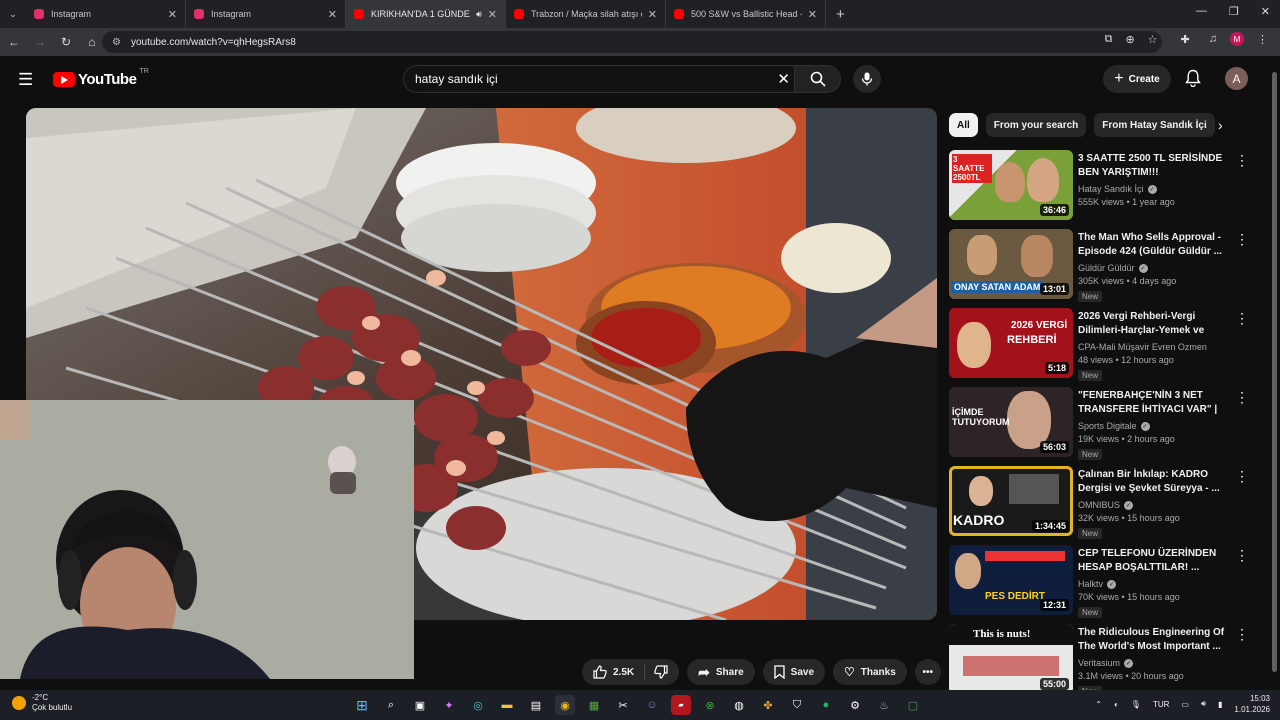 This screenshot has height=720, width=1280. What do you see at coordinates (1011, 264) in the screenshot?
I see `video-thumbnail: ONAY SATAN ADAM 13:01` at bounding box center [1011, 264].